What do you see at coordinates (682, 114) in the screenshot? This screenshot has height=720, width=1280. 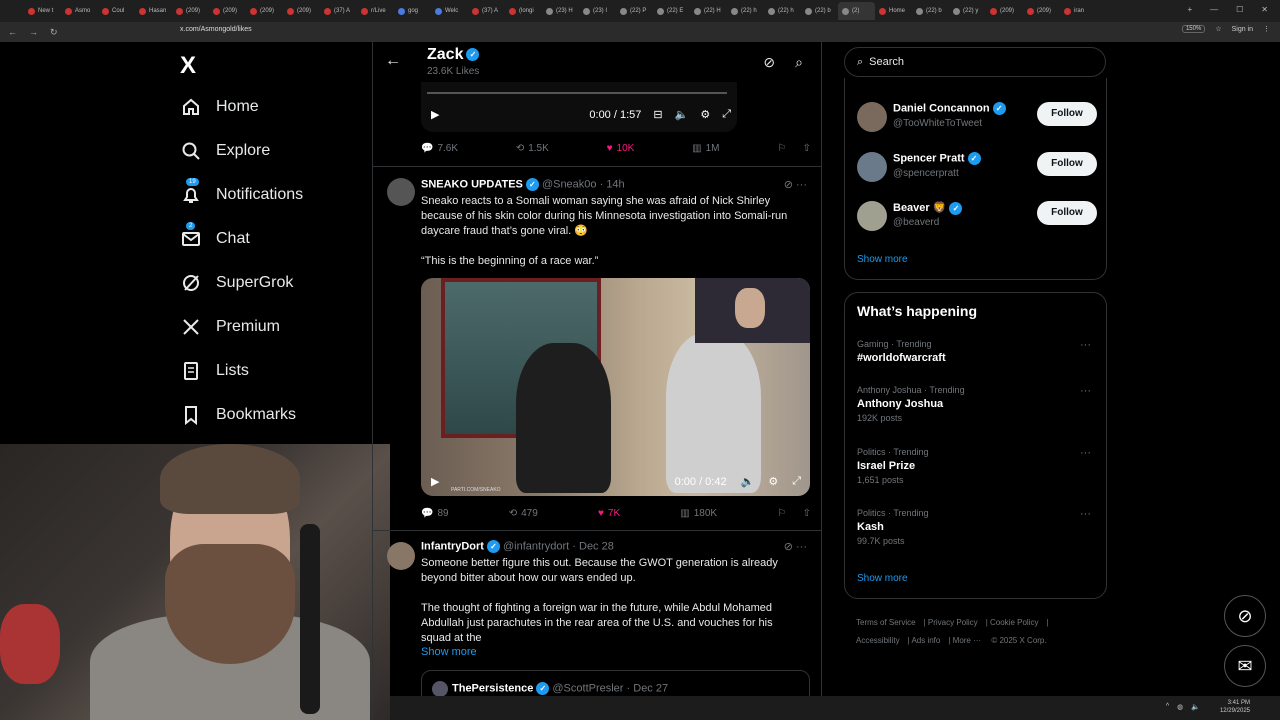 I see `volume-icon: 🔈` at bounding box center [682, 114].